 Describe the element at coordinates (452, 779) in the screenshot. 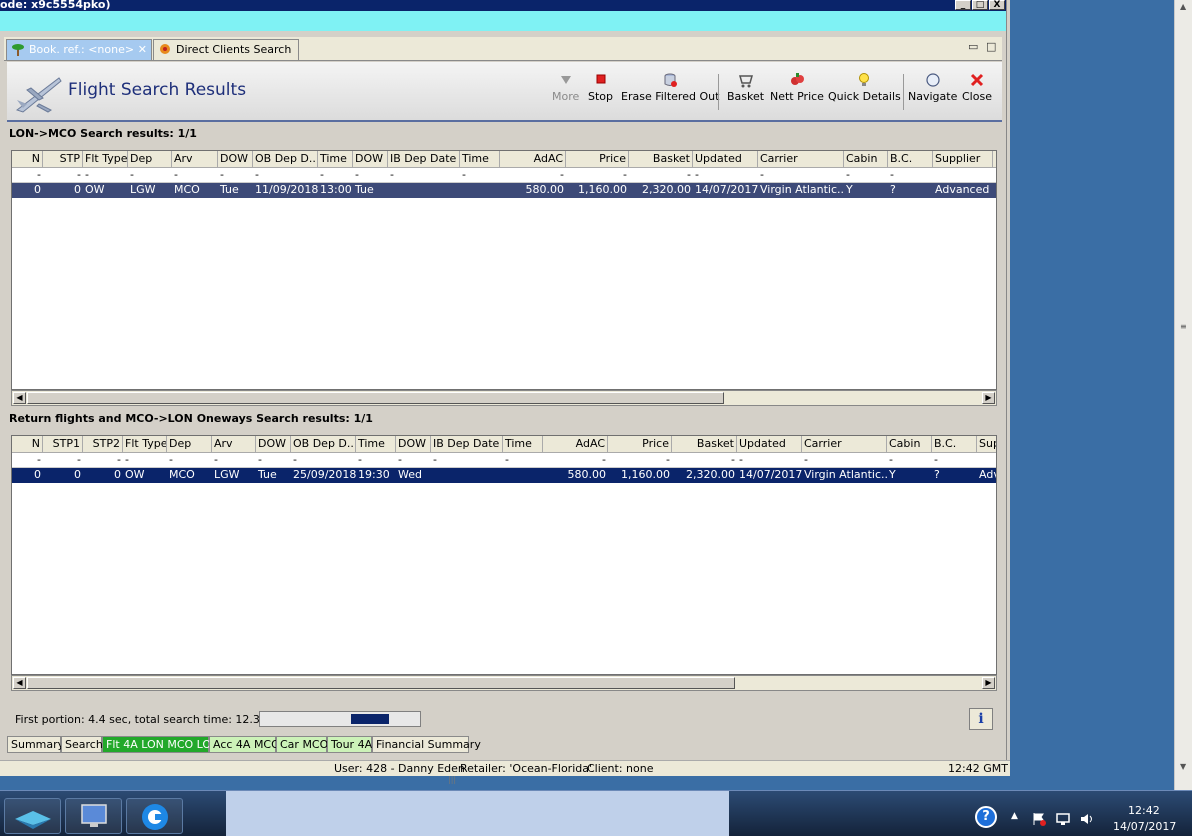

I see `resize-grip-icon: |||` at that location.